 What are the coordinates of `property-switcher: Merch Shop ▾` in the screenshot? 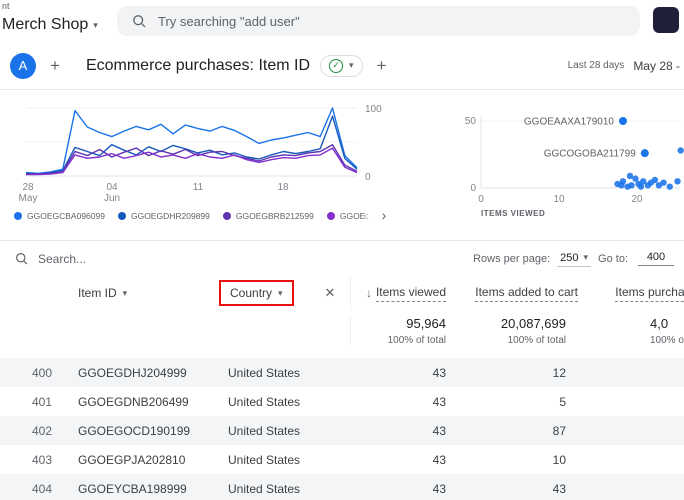 It's located at (50, 25).